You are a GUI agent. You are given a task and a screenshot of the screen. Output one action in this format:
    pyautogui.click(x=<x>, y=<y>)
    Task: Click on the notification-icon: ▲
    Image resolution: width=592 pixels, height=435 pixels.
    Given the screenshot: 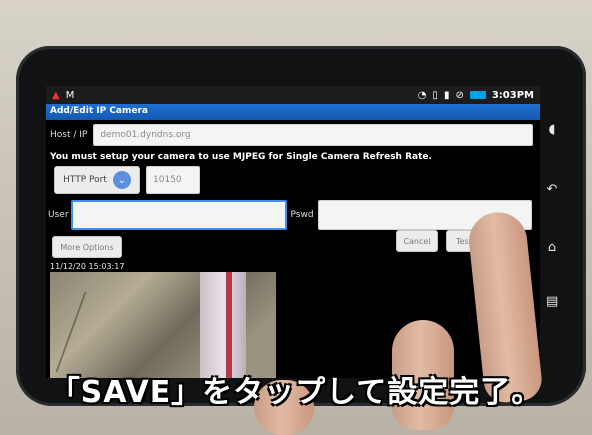 What is the action you would take?
    pyautogui.click(x=56, y=95)
    